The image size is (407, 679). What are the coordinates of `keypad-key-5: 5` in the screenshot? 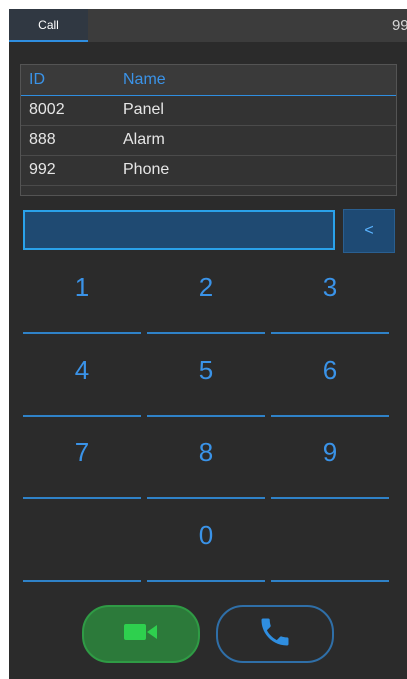 It's located at (206, 377).